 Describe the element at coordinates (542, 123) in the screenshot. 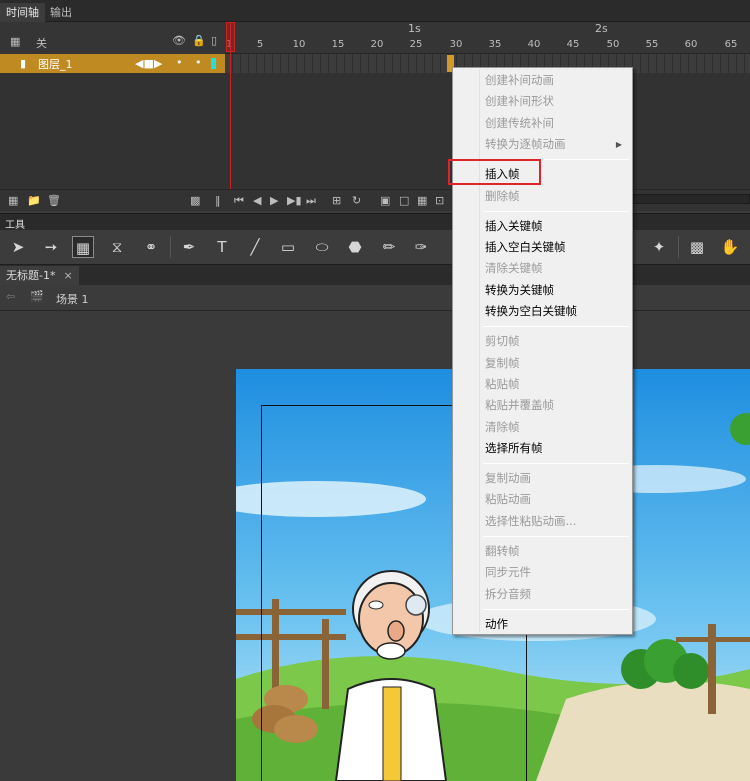

I see `menu-item: 创建传统补间` at that location.